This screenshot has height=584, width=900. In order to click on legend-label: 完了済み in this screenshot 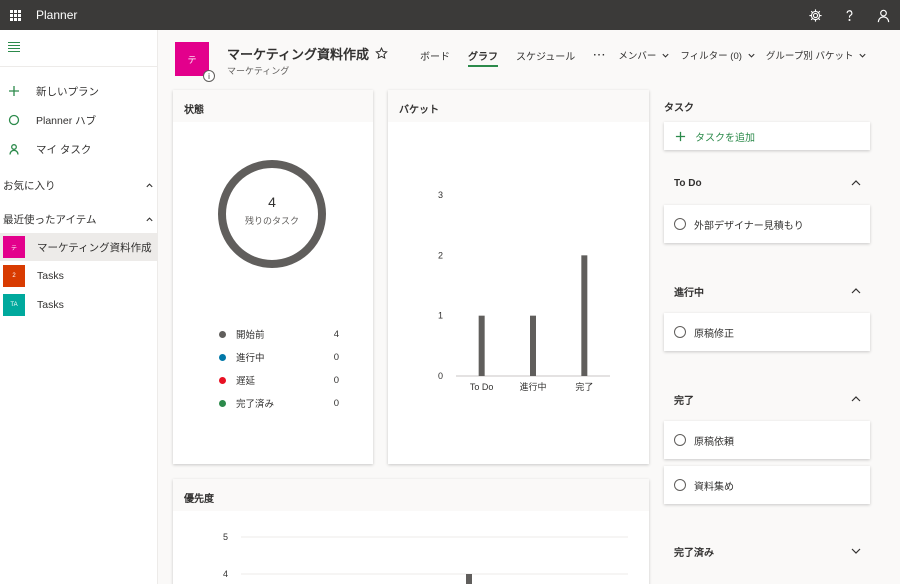, I will do `click(255, 404)`.